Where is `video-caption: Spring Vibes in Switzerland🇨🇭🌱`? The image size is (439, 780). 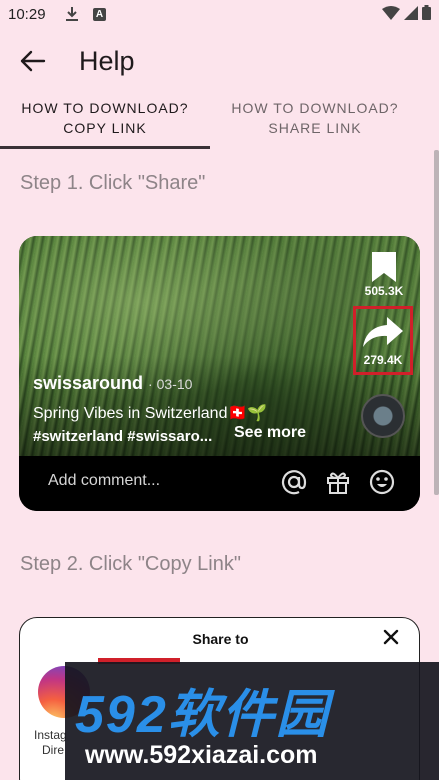
video-caption: Spring Vibes in Switzerland🇨🇭🌱 is located at coordinates (150, 413).